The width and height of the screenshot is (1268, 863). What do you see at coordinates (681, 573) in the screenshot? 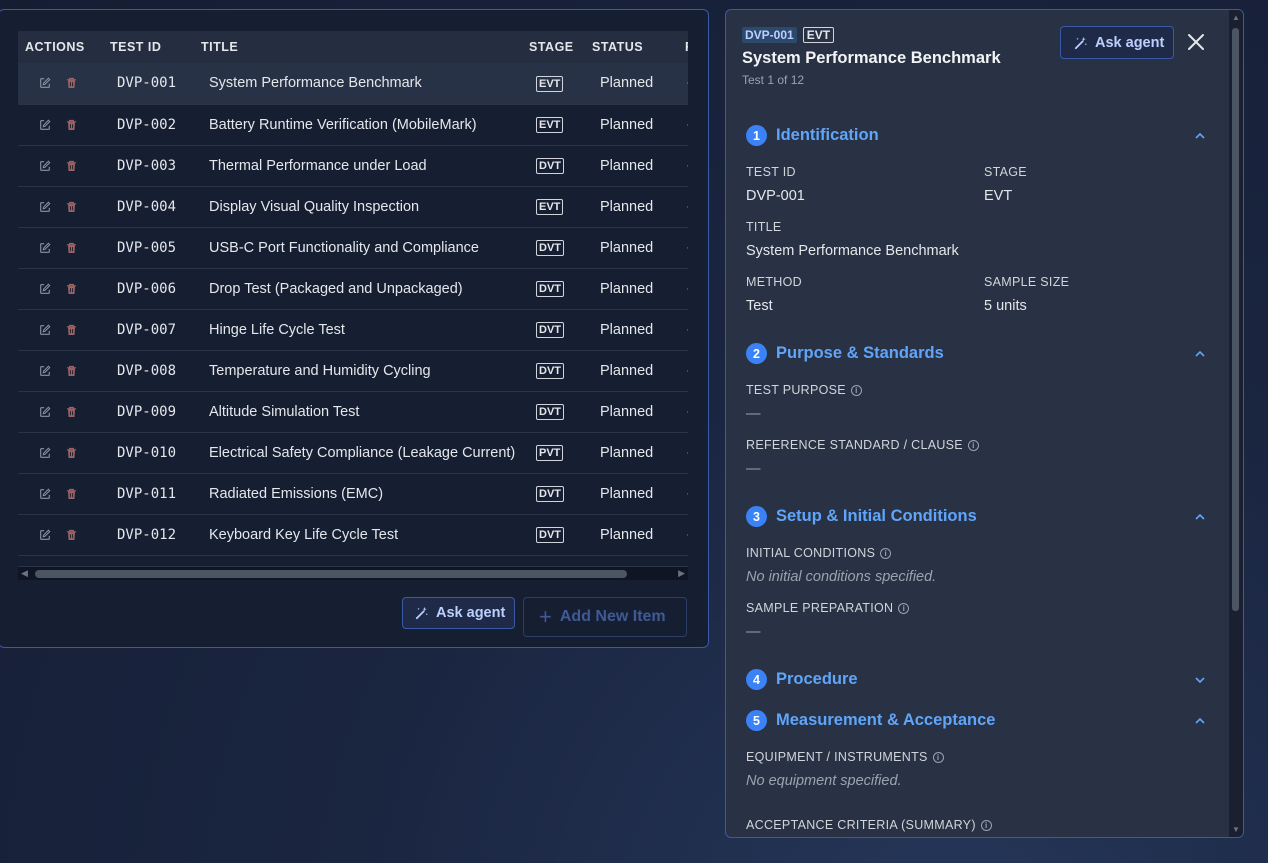
I see `scroll-right-arrow-icon: ▶` at bounding box center [681, 573].